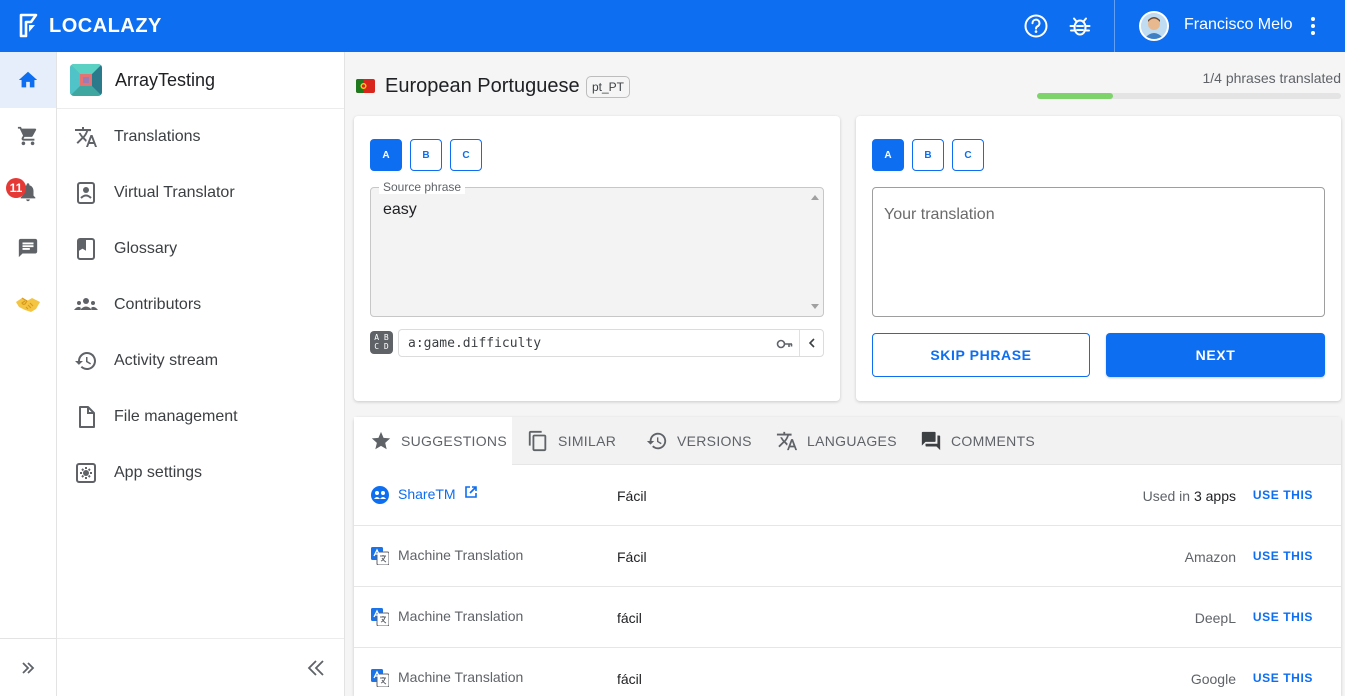 The width and height of the screenshot is (1345, 696). What do you see at coordinates (28, 25) in the screenshot?
I see `localazy-logo-icon` at bounding box center [28, 25].